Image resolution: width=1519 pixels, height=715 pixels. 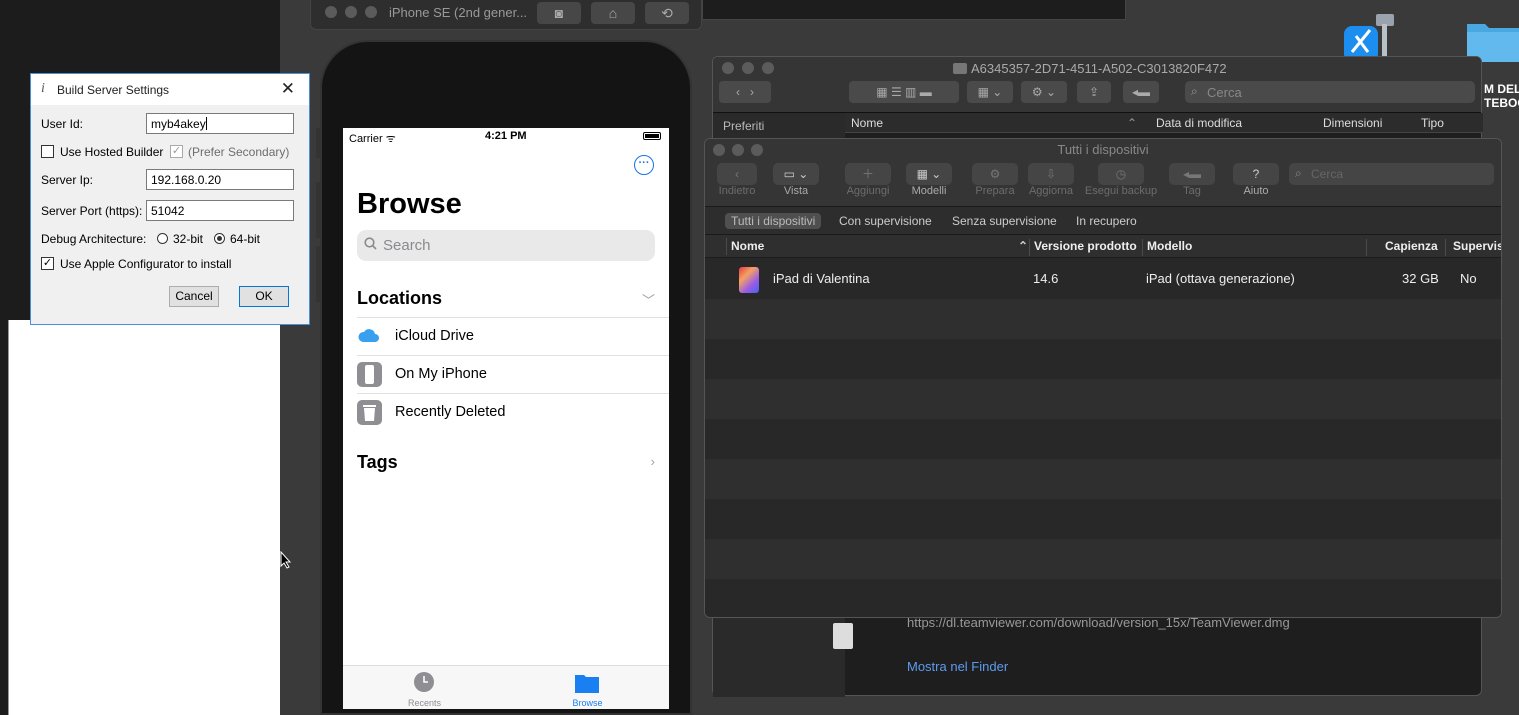 What do you see at coordinates (506, 245) in the screenshot?
I see `search-input: Search` at bounding box center [506, 245].